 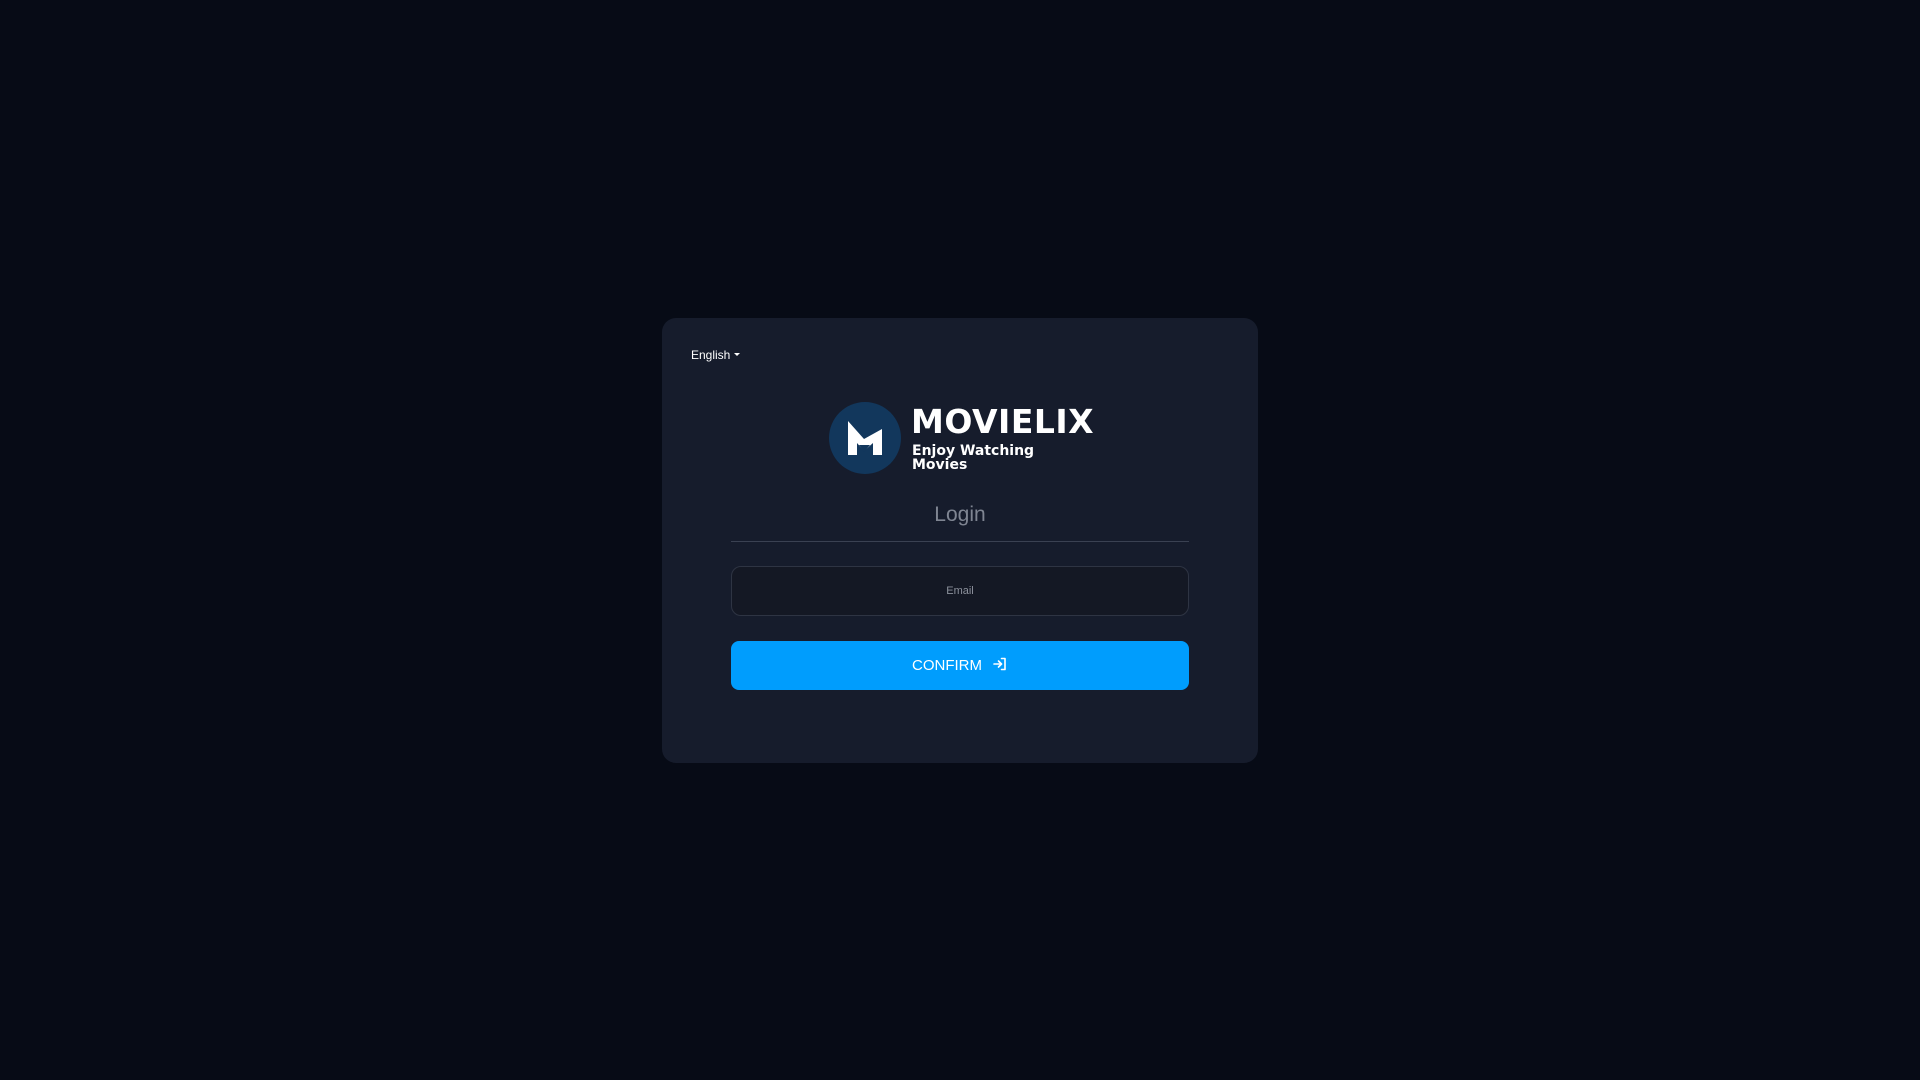 What do you see at coordinates (960, 591) in the screenshot?
I see `email-field` at bounding box center [960, 591].